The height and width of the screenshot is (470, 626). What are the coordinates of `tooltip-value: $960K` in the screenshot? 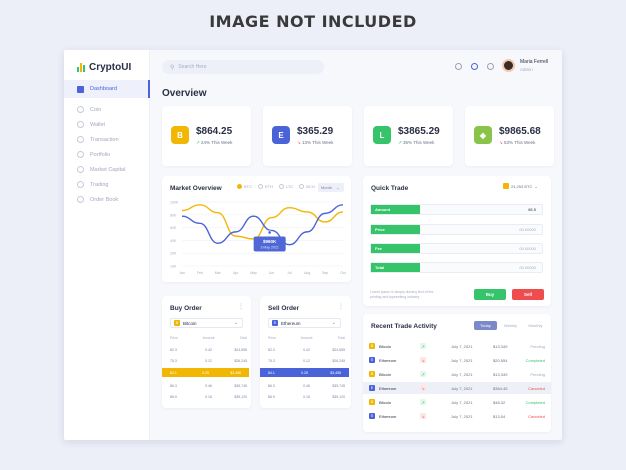 It's located at (270, 241).